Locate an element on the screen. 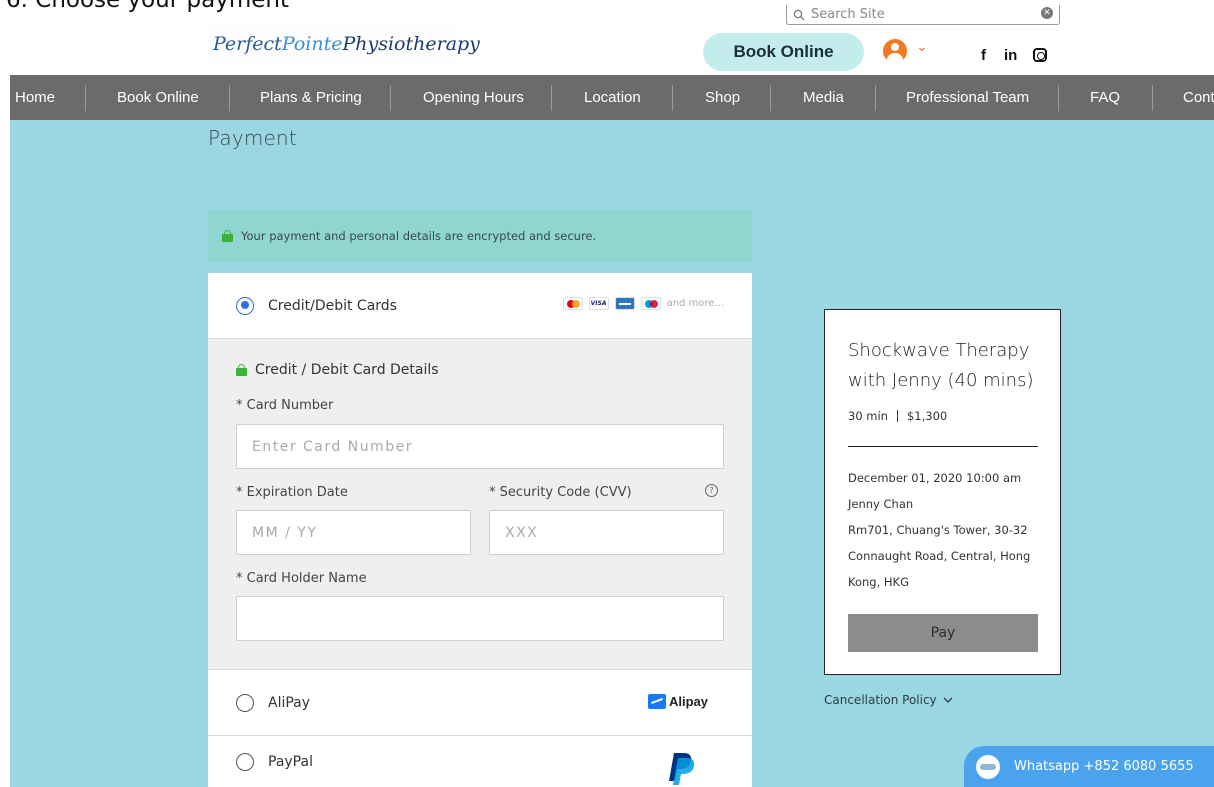 The image size is (1214, 787). nav-item-contact: Cont is located at coordinates (1198, 97).